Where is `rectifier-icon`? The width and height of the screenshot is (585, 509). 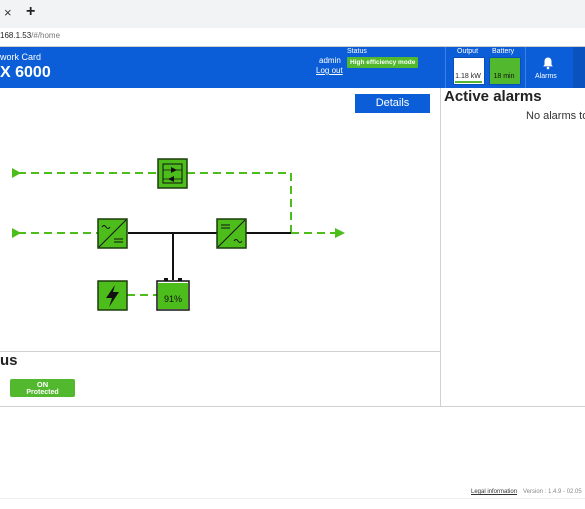
rectifier-icon is located at coordinates (112, 233).